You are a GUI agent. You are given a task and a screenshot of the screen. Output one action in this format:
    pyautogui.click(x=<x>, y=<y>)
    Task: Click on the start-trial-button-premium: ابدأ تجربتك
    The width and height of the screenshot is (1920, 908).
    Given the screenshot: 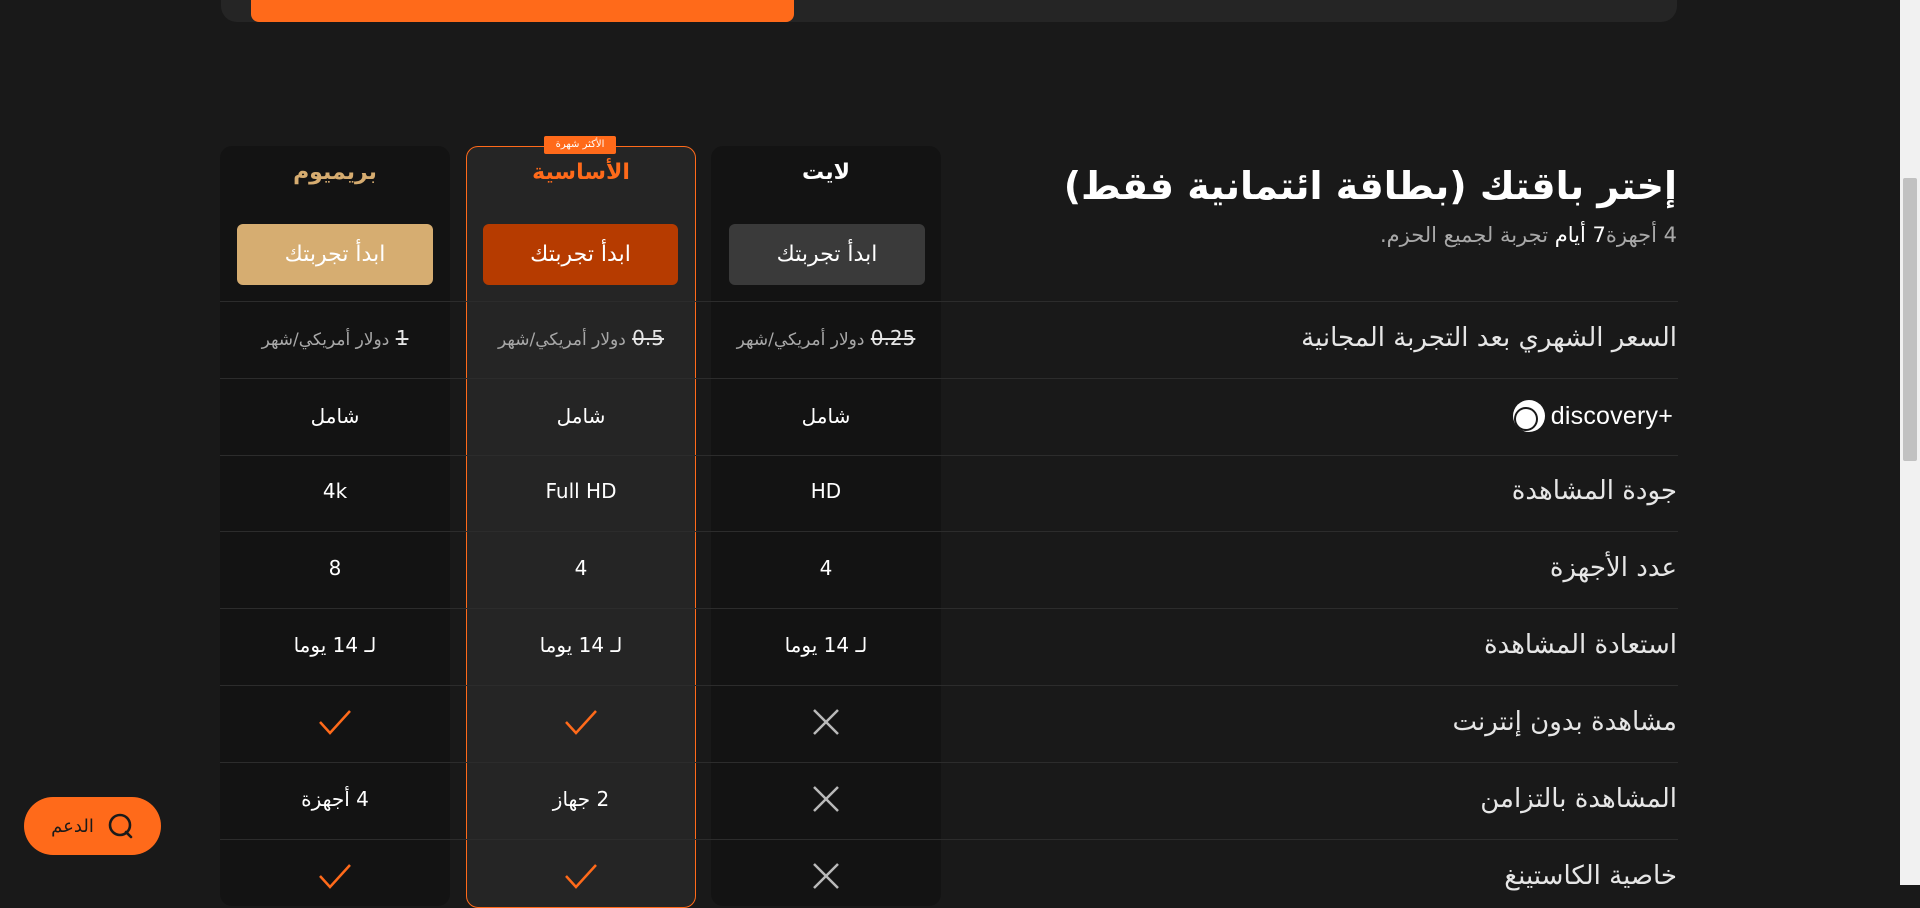 What is the action you would take?
    pyautogui.click(x=335, y=254)
    